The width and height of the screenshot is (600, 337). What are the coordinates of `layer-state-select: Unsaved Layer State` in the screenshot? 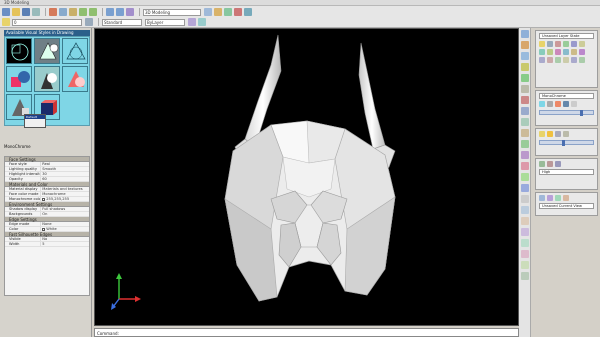 It's located at (566, 36).